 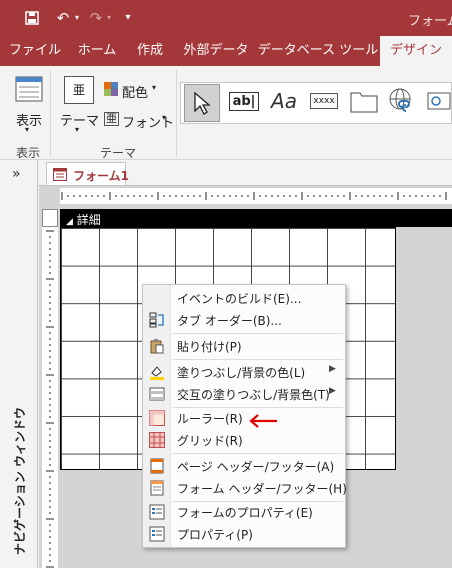 What do you see at coordinates (256, 196) in the screenshot?
I see `horizontal-ruler` at bounding box center [256, 196].